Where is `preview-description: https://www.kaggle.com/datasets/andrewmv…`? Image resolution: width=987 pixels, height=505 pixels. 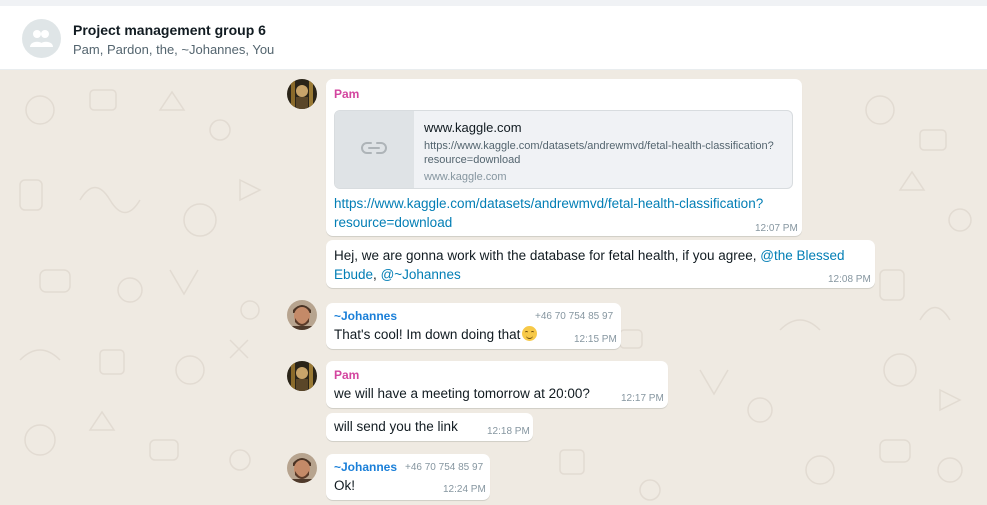
preview-description: https://www.kaggle.com/datasets/andrewmv… is located at coordinates (599, 153).